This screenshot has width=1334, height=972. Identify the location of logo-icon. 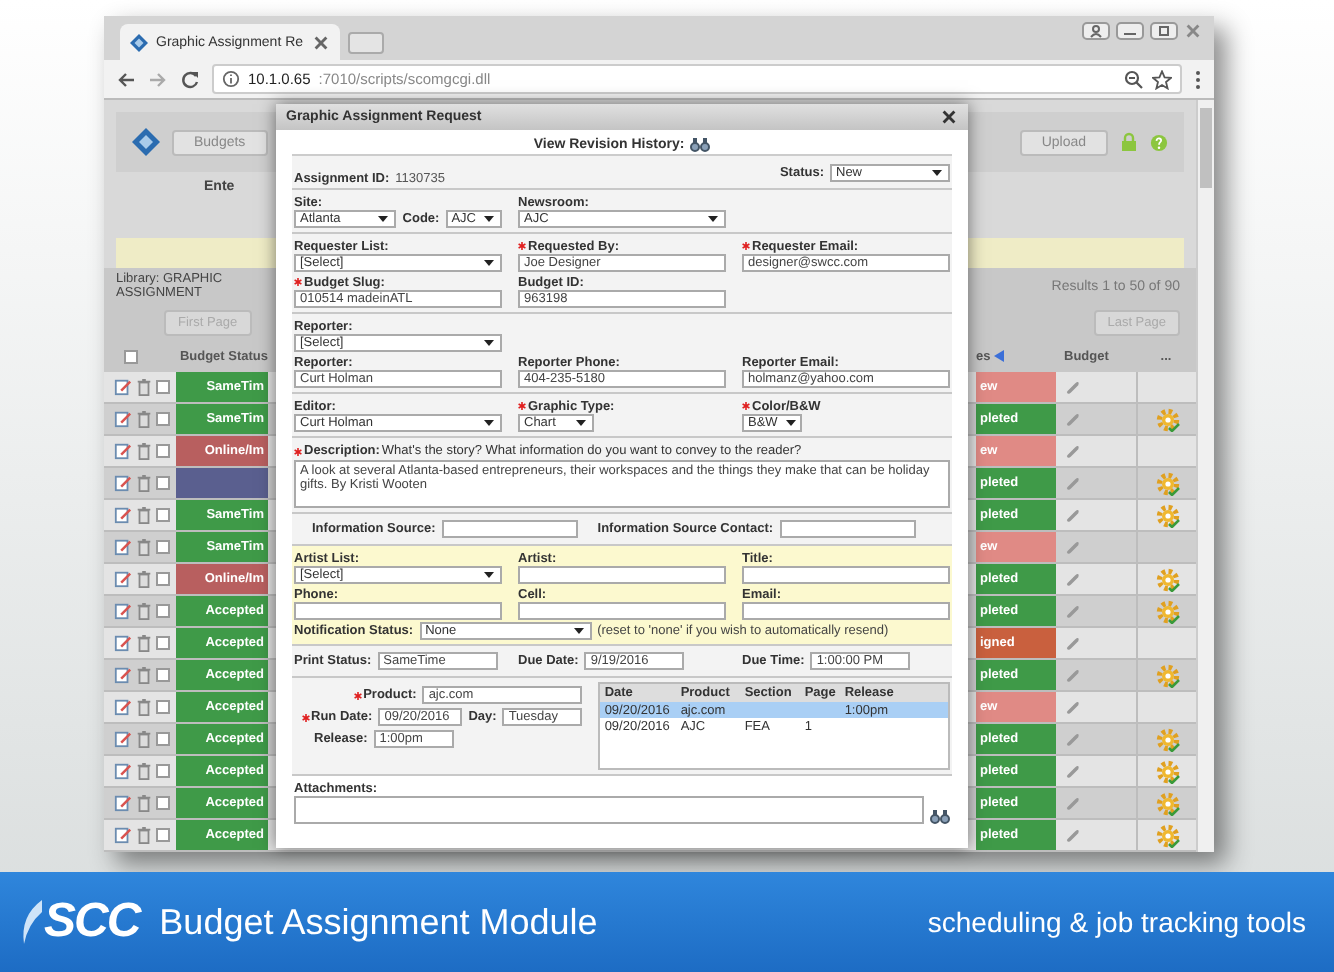
(146, 142).